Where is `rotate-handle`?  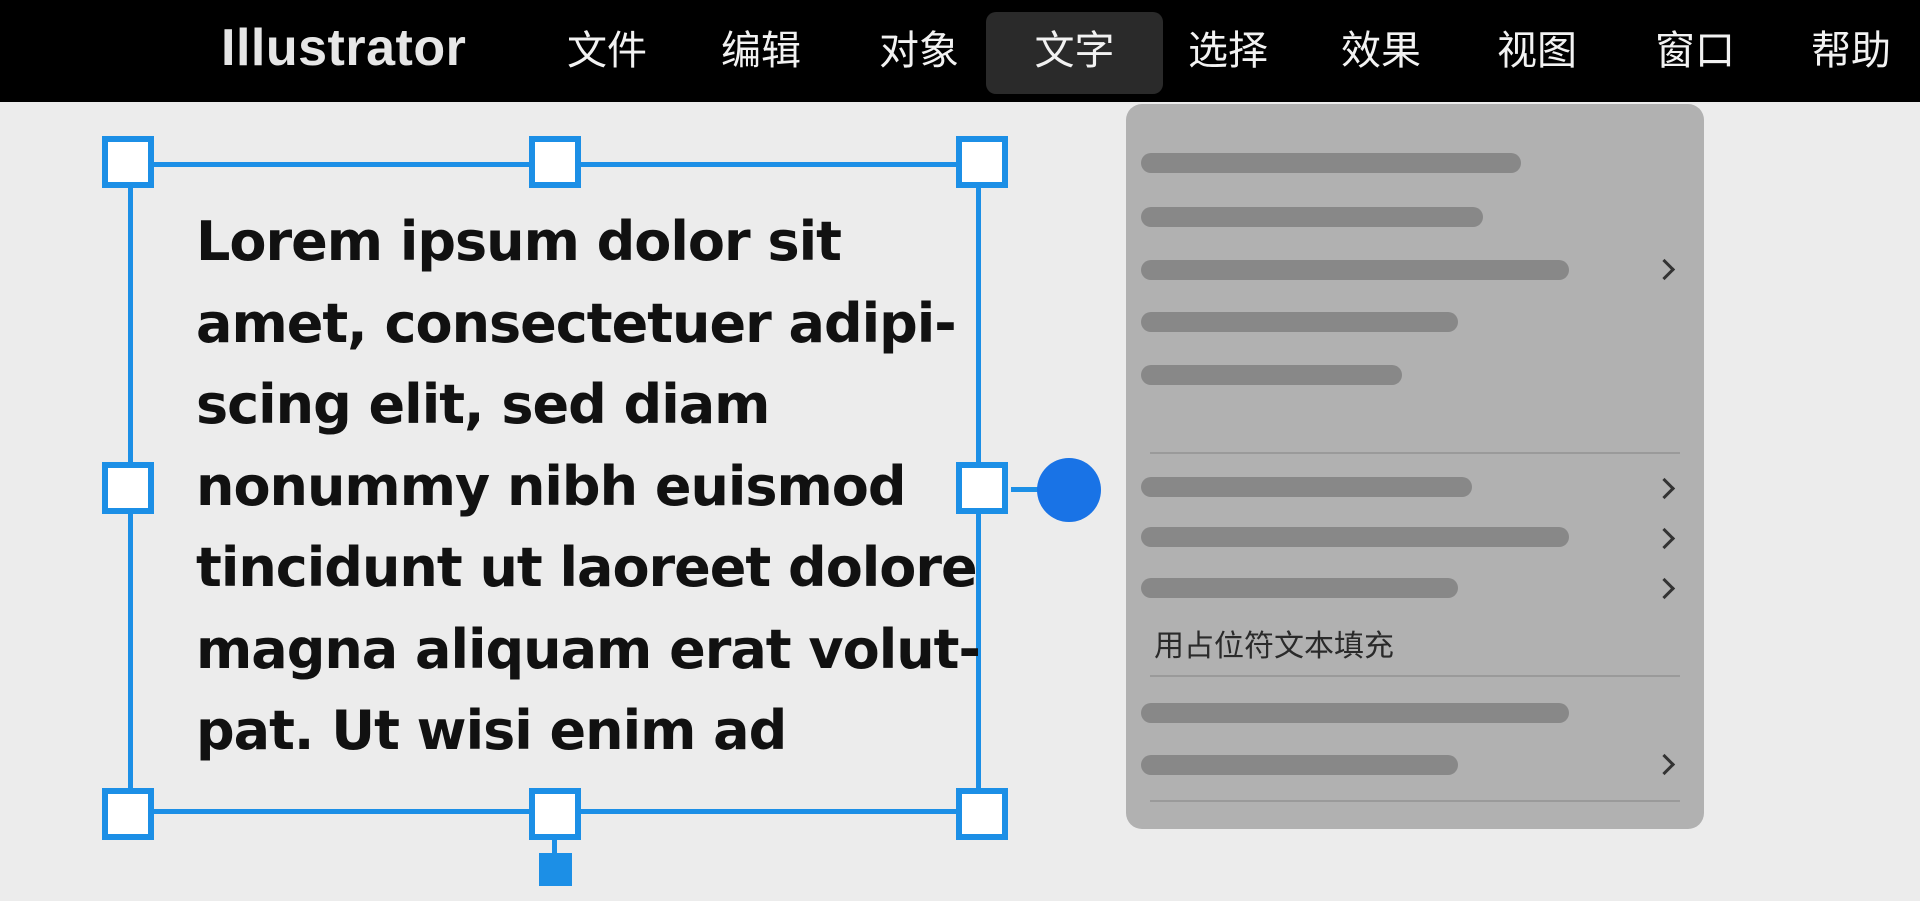 rotate-handle is located at coordinates (555, 869).